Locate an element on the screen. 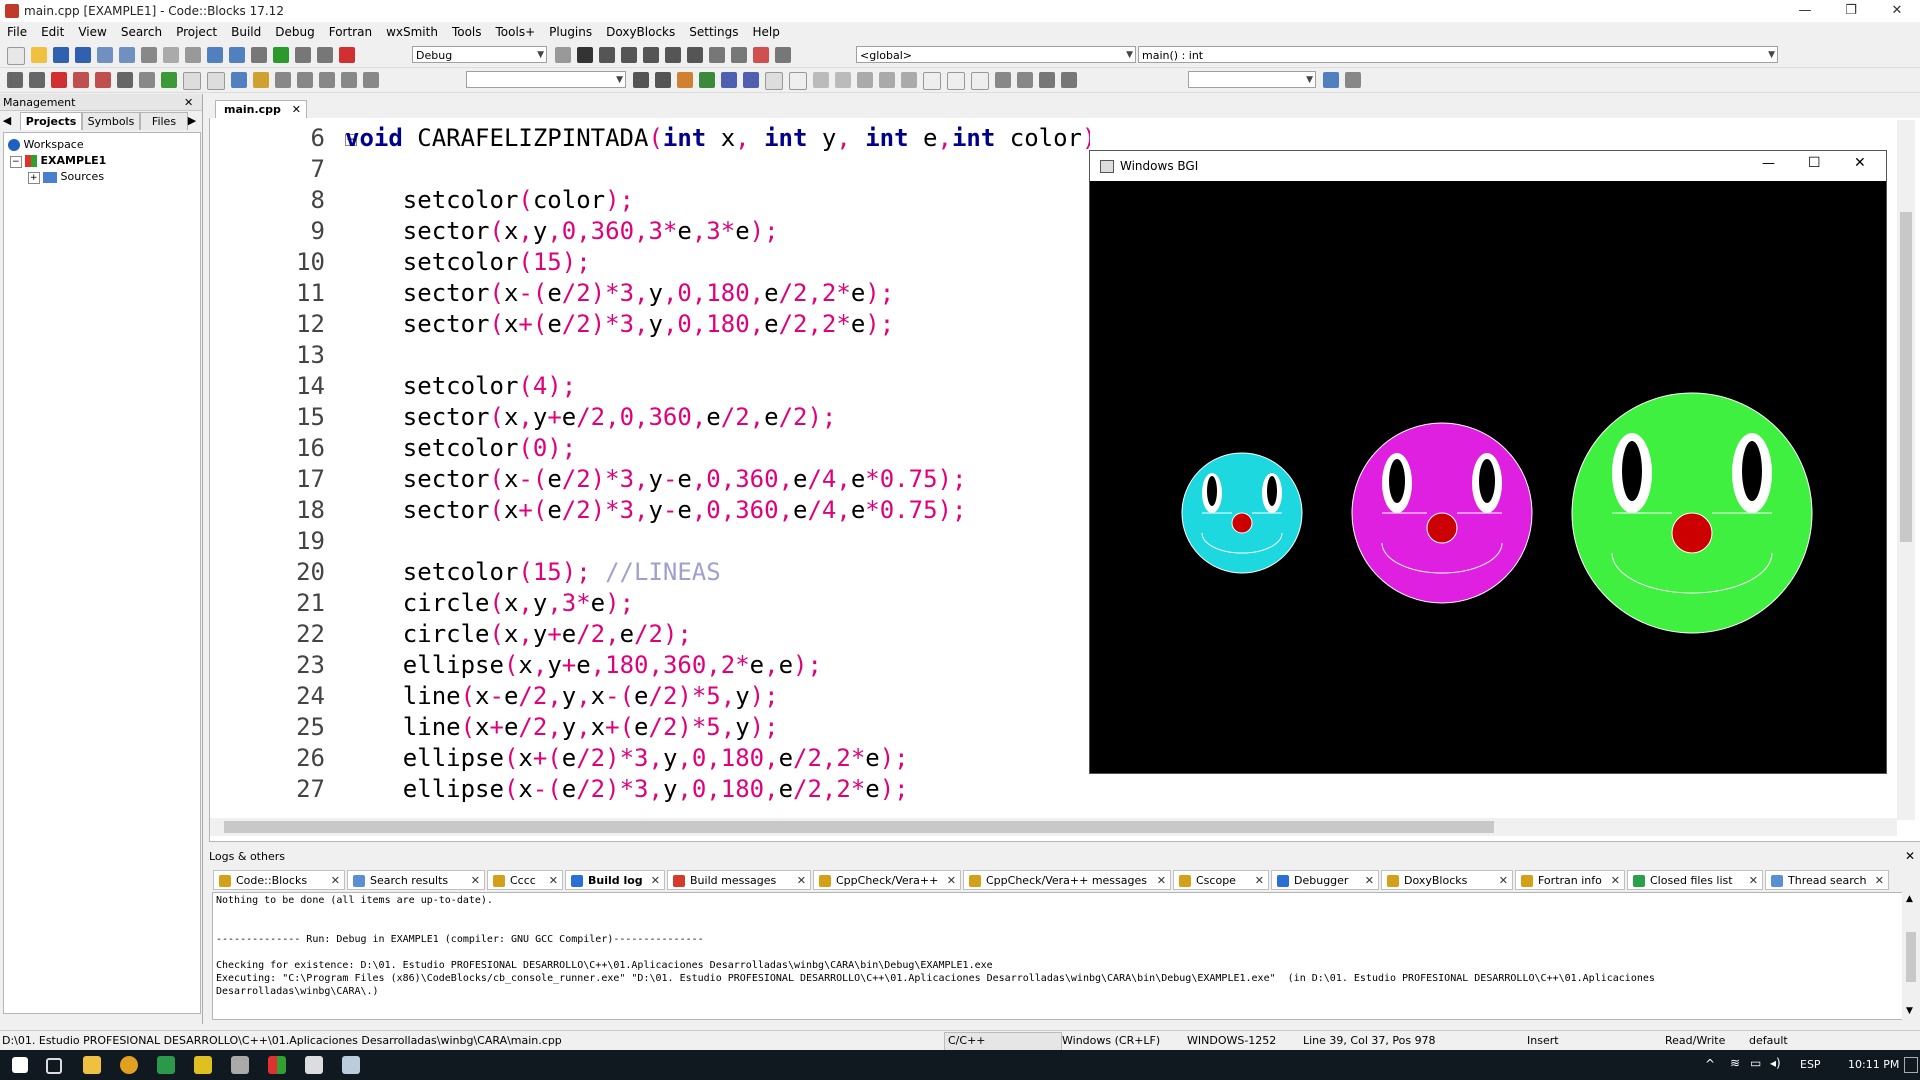 The height and width of the screenshot is (1080, 1920). tools-icon is located at coordinates (283, 80).